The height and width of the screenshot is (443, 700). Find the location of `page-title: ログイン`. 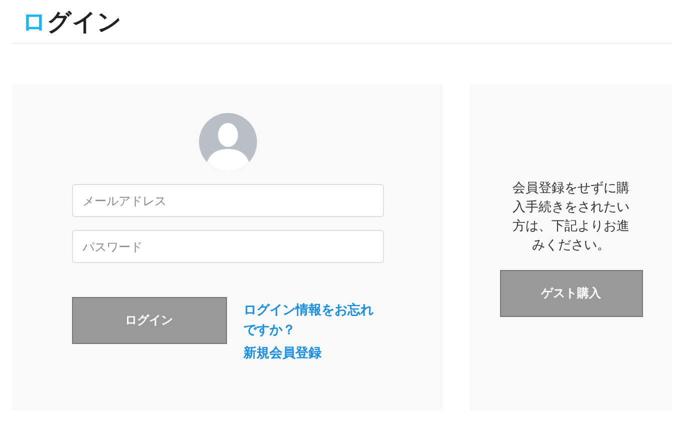

page-title: ログイン is located at coordinates (342, 22).